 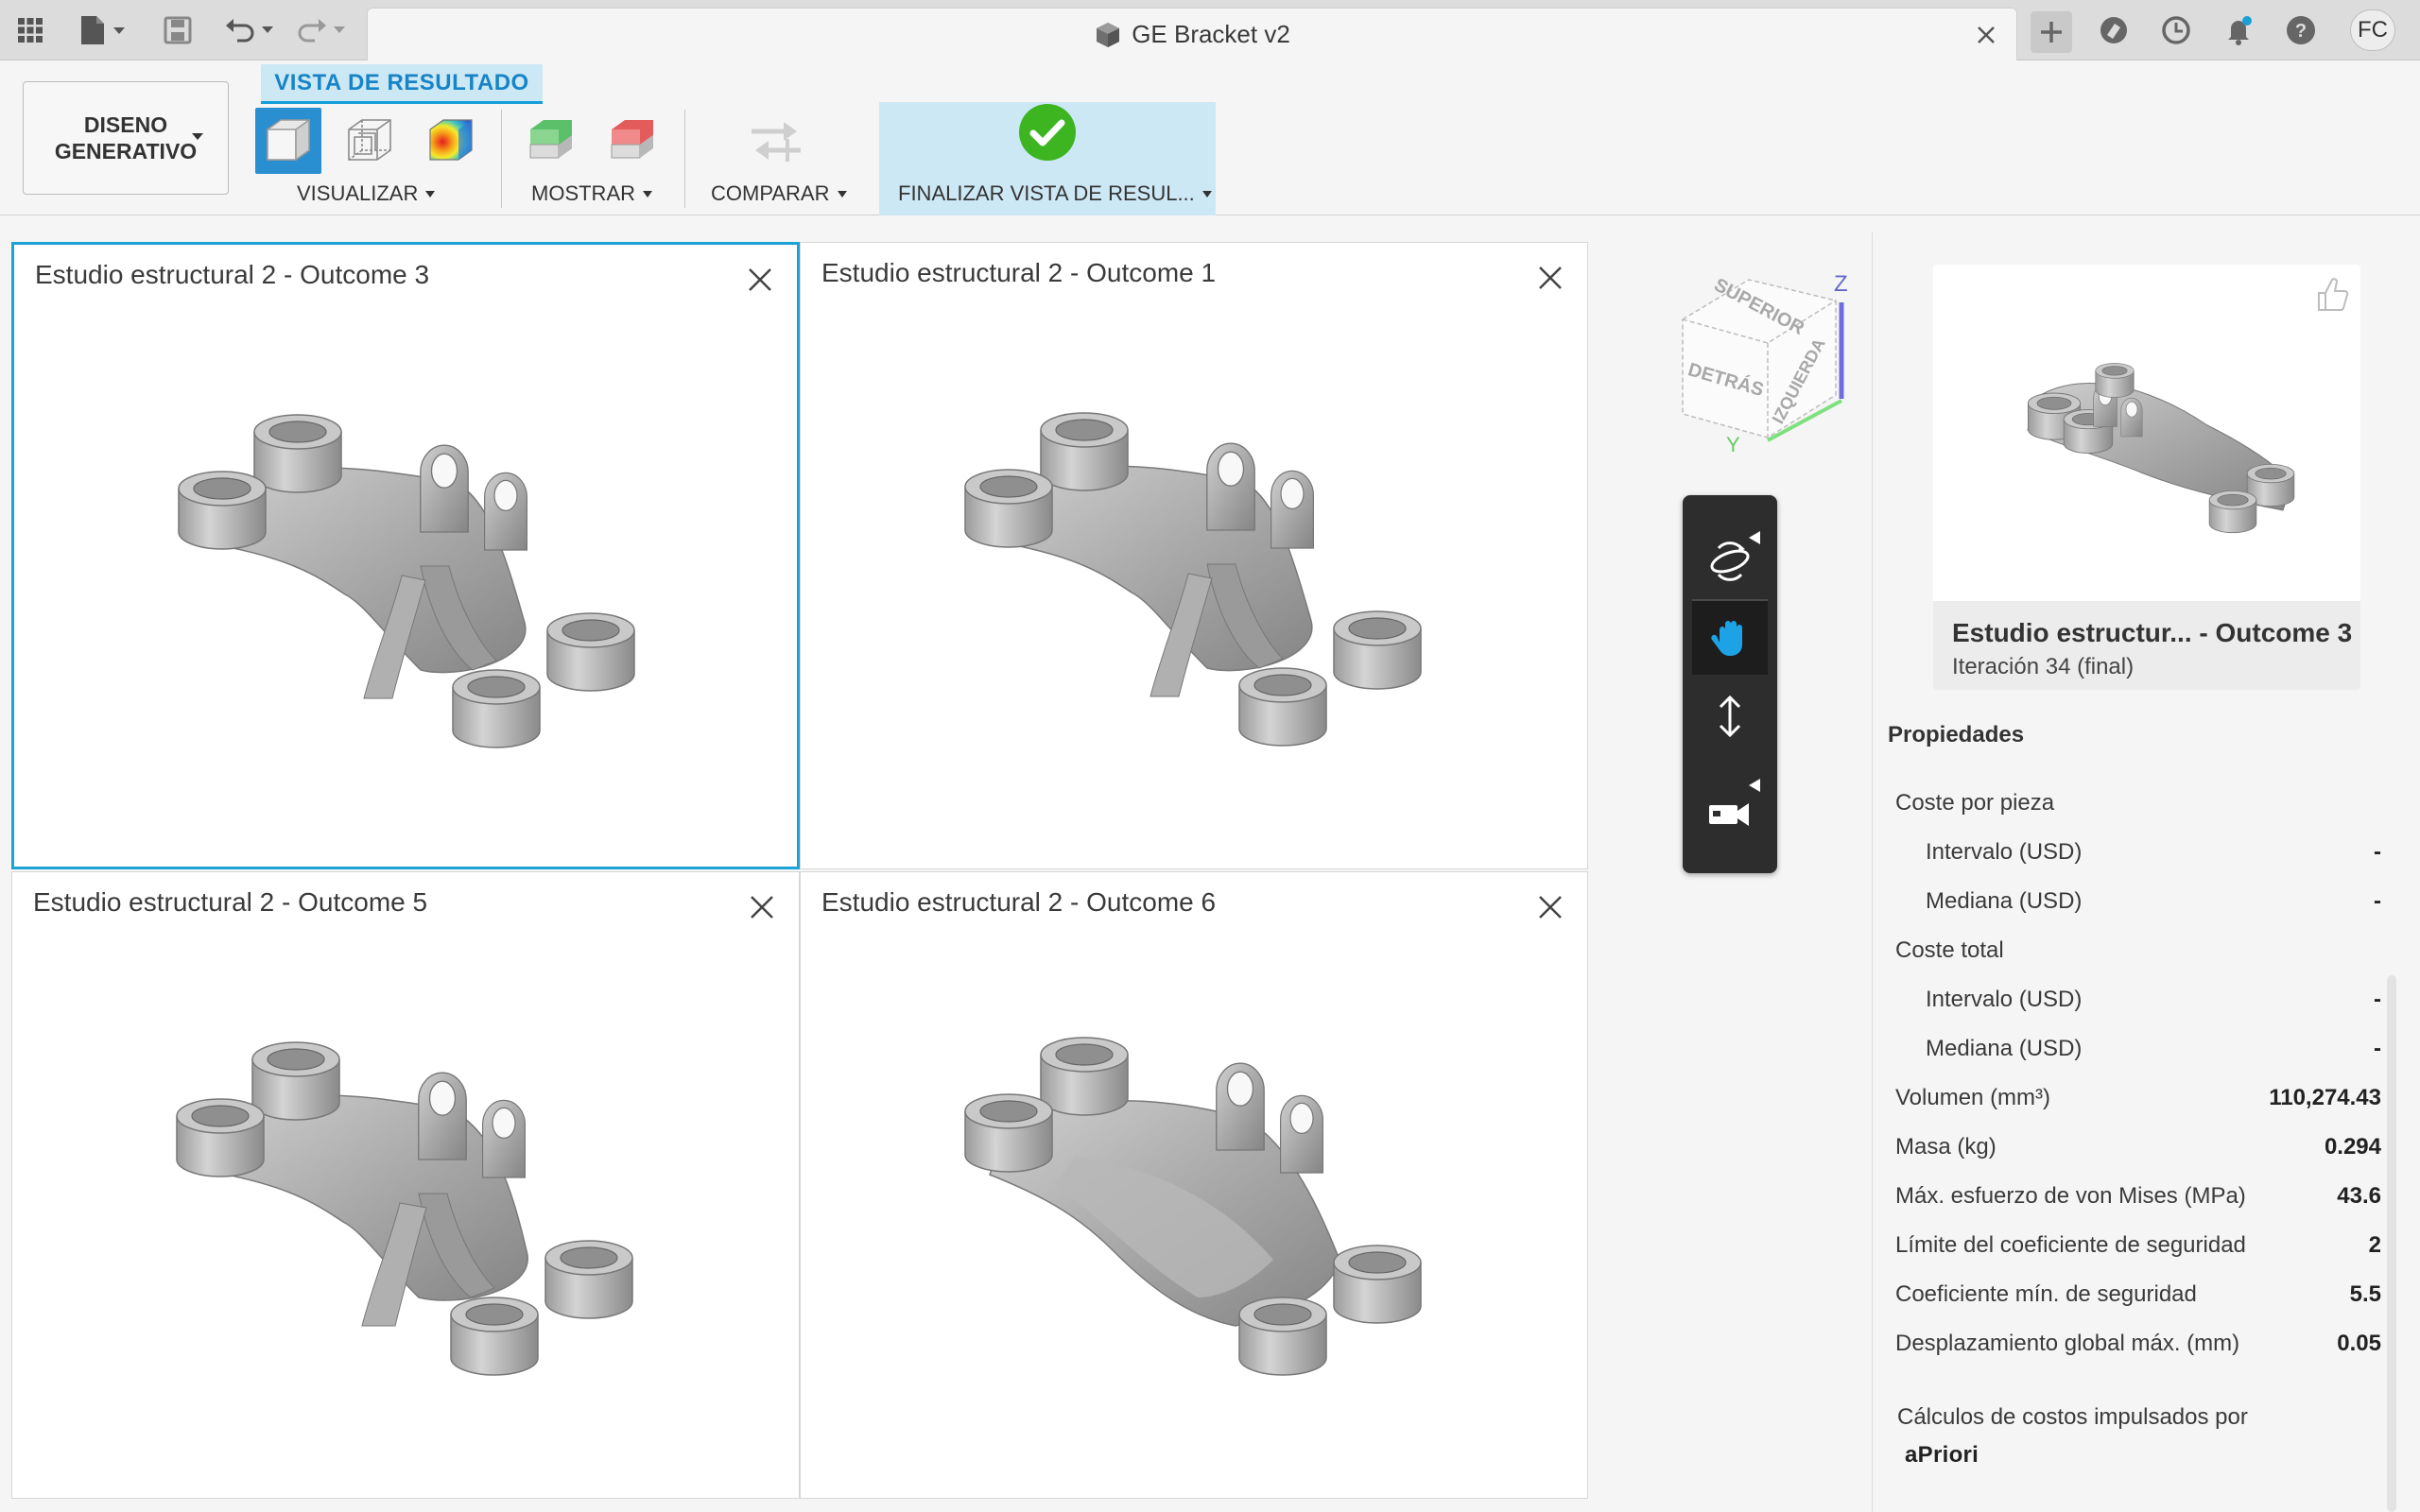 What do you see at coordinates (2176, 30) in the screenshot?
I see `job-status-icon` at bounding box center [2176, 30].